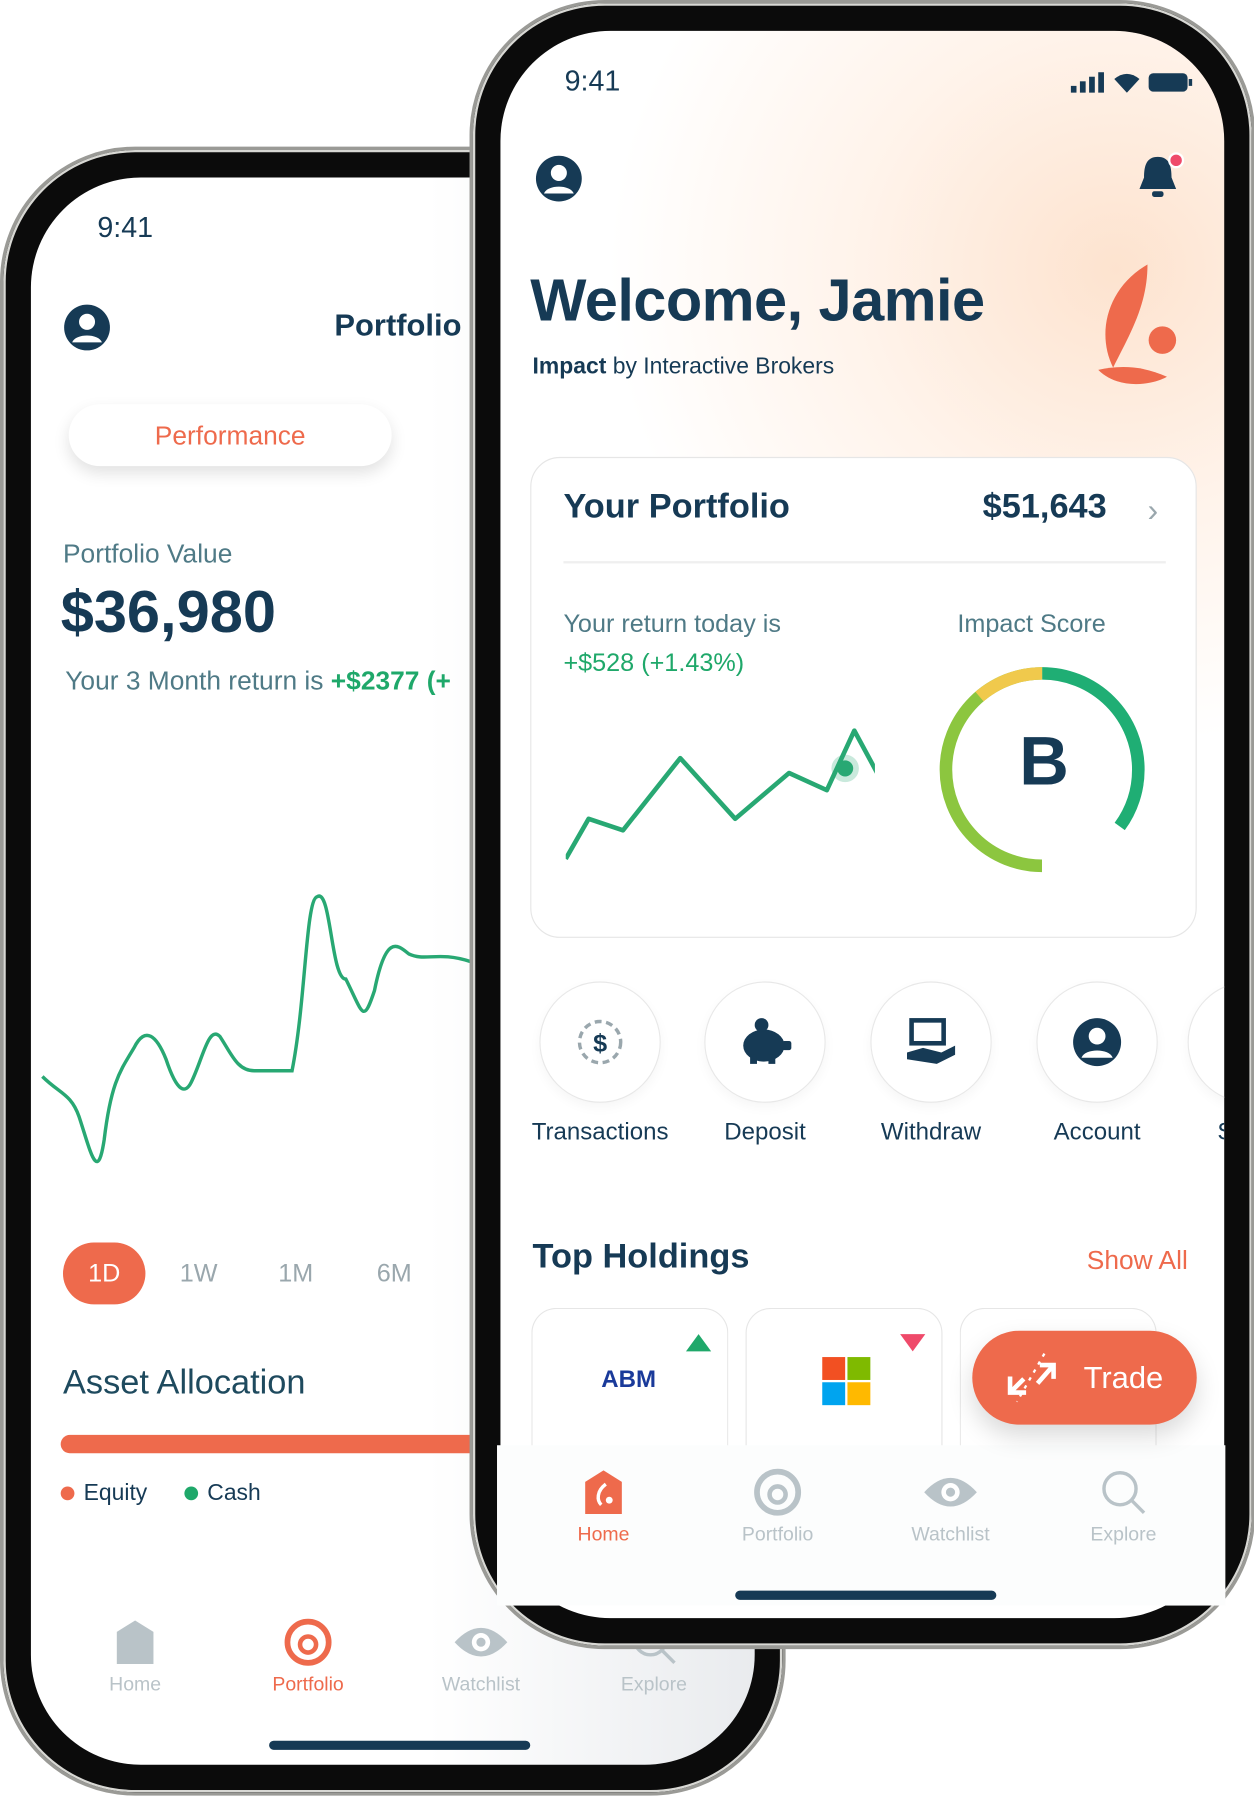  I want to click on notification-bell-icon, so click(1160, 179).